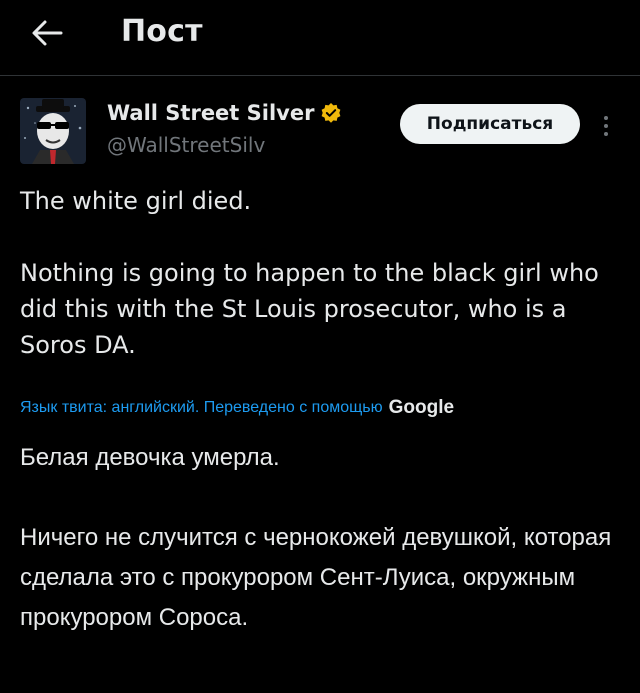 Image resolution: width=640 pixels, height=693 pixels. Describe the element at coordinates (162, 31) in the screenshot. I see `page-title: Пост` at that location.